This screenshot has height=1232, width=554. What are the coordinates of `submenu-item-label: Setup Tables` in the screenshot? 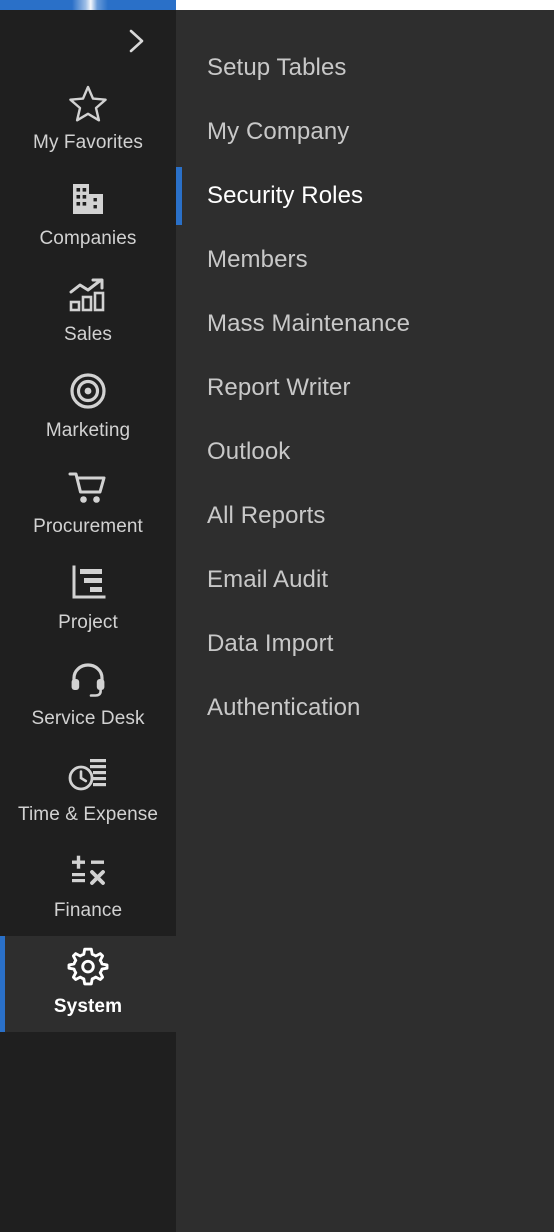 It's located at (277, 67).